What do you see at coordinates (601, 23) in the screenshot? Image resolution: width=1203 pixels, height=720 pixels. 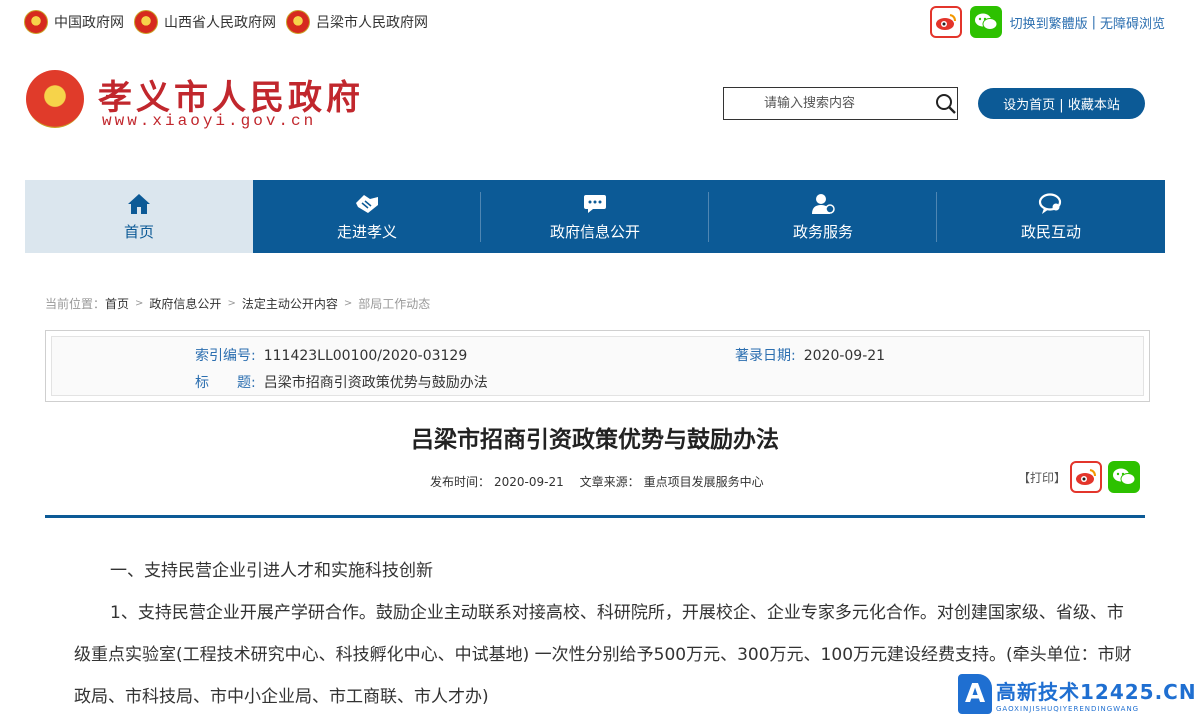 I see `top-bar: 中国政府网 山西省人民政府网 吕梁市人民政府网 切换到繁體版 | 无障碍浏览` at bounding box center [601, 23].